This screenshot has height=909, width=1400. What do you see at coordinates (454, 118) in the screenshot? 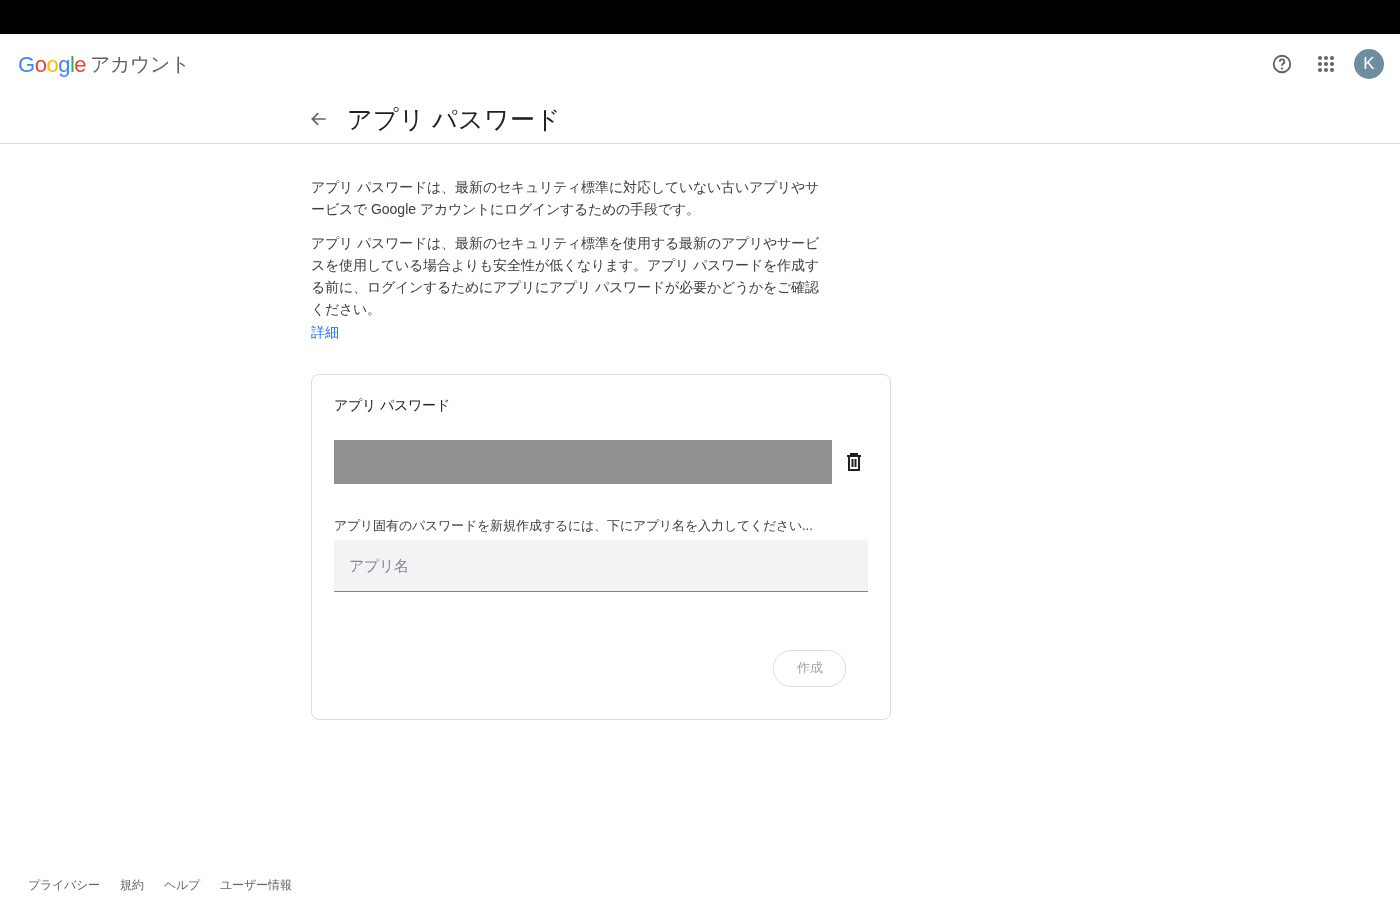
I see `page-title: アプリ パスワード` at bounding box center [454, 118].